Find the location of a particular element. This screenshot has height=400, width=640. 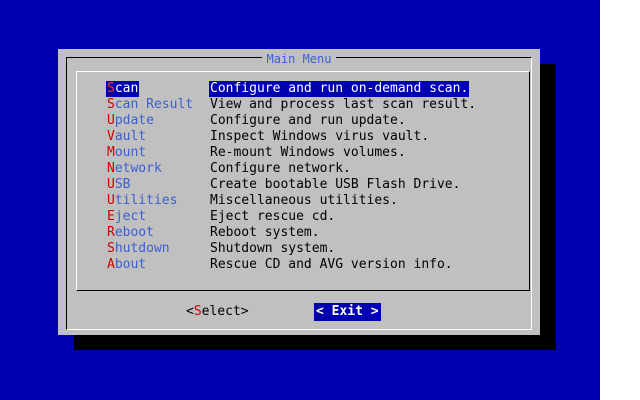

menu-item-tag-rest: ject is located at coordinates (130, 216).